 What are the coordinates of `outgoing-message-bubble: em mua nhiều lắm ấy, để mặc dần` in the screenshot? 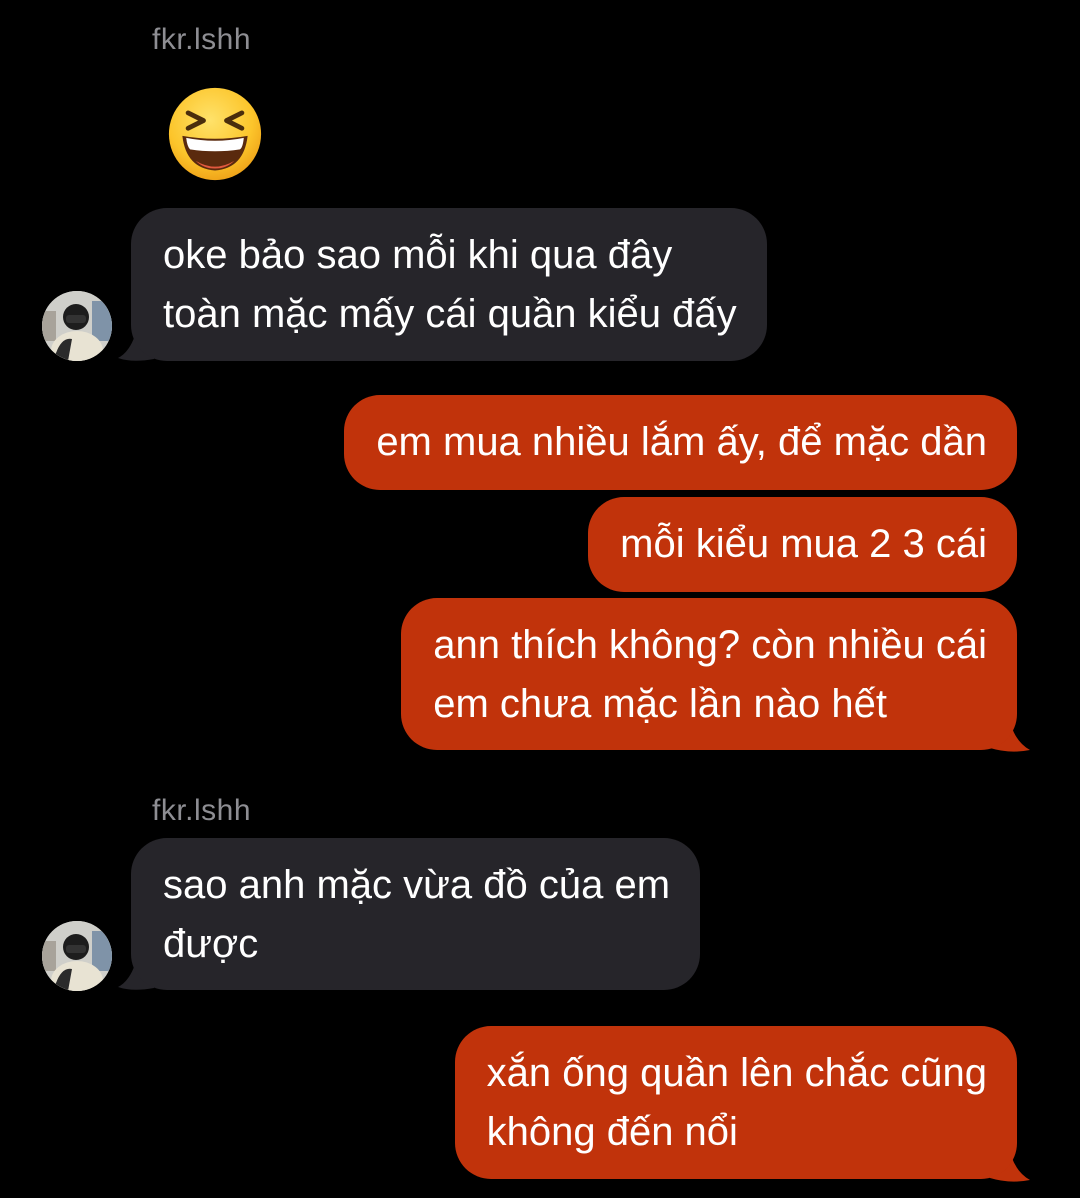 It's located at (680, 442).